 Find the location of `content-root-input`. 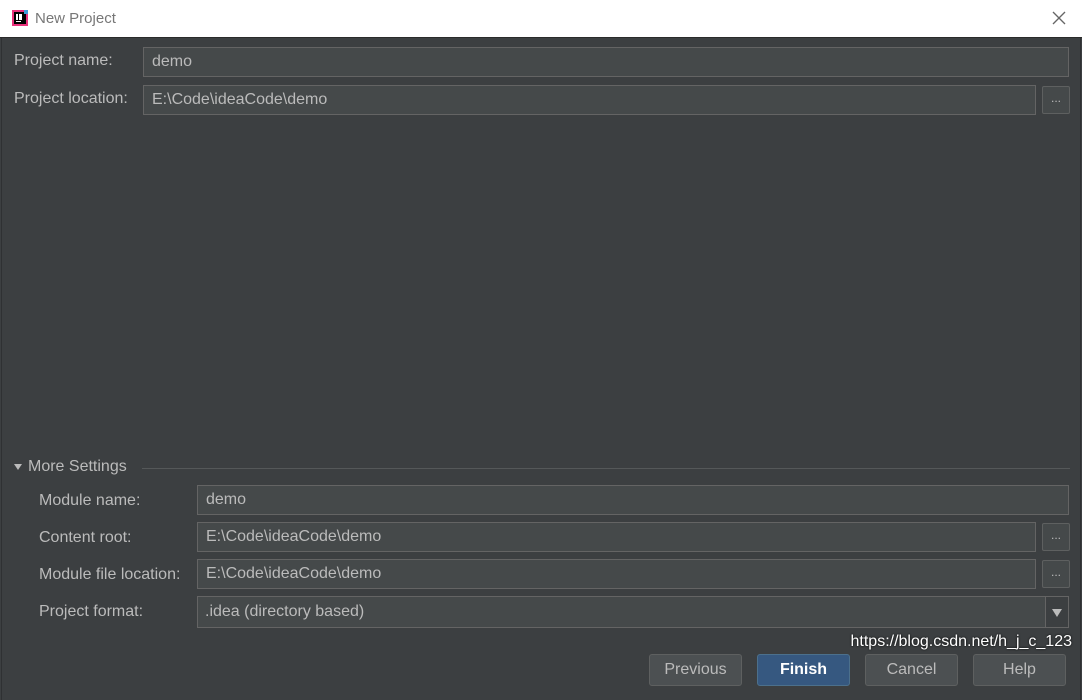

content-root-input is located at coordinates (616, 537).